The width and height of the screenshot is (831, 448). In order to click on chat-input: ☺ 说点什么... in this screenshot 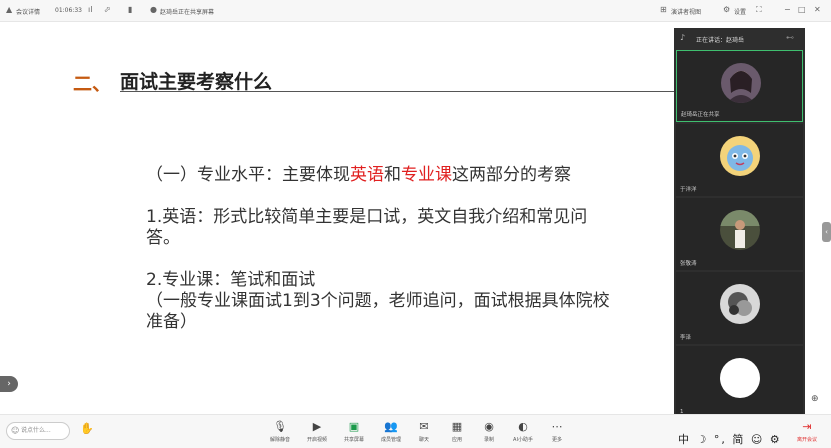, I will do `click(38, 431)`.